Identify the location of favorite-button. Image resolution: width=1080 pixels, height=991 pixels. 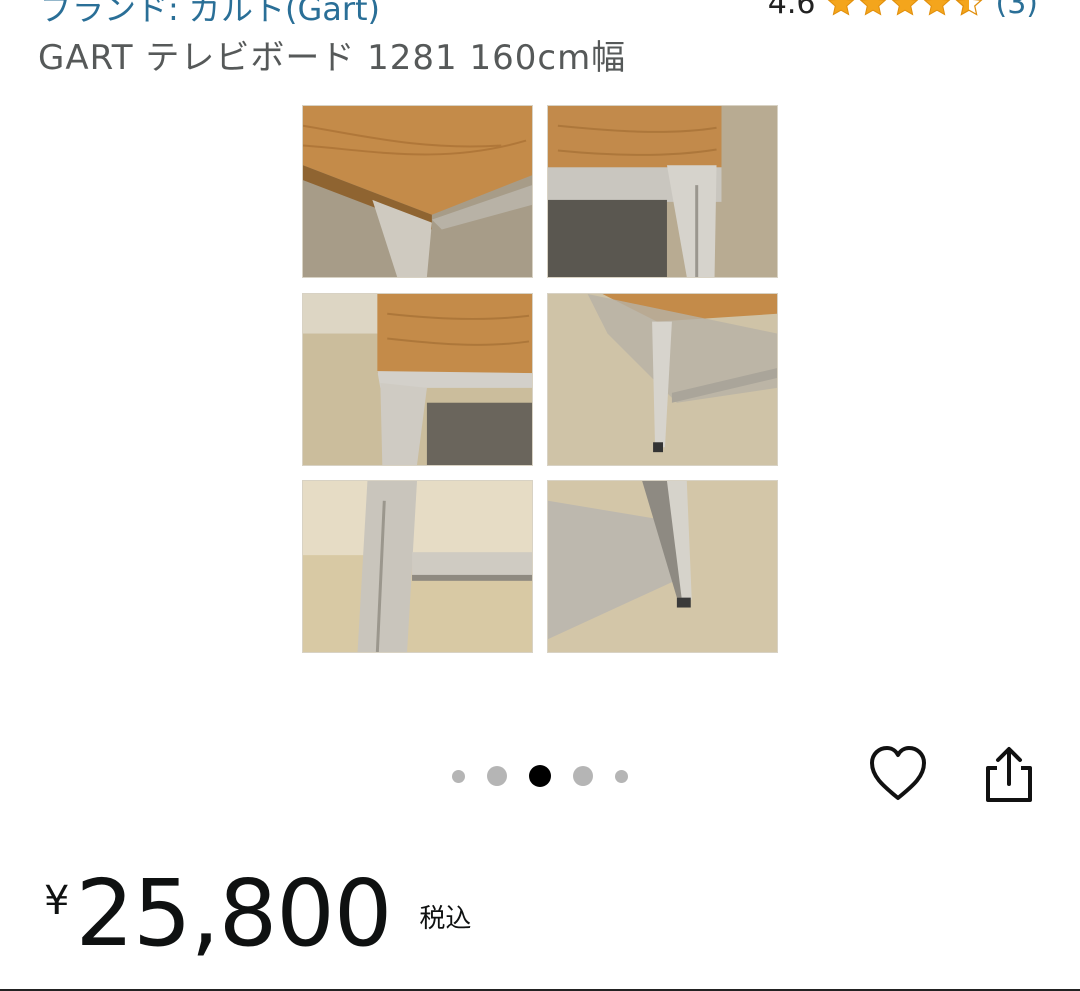
(898, 774).